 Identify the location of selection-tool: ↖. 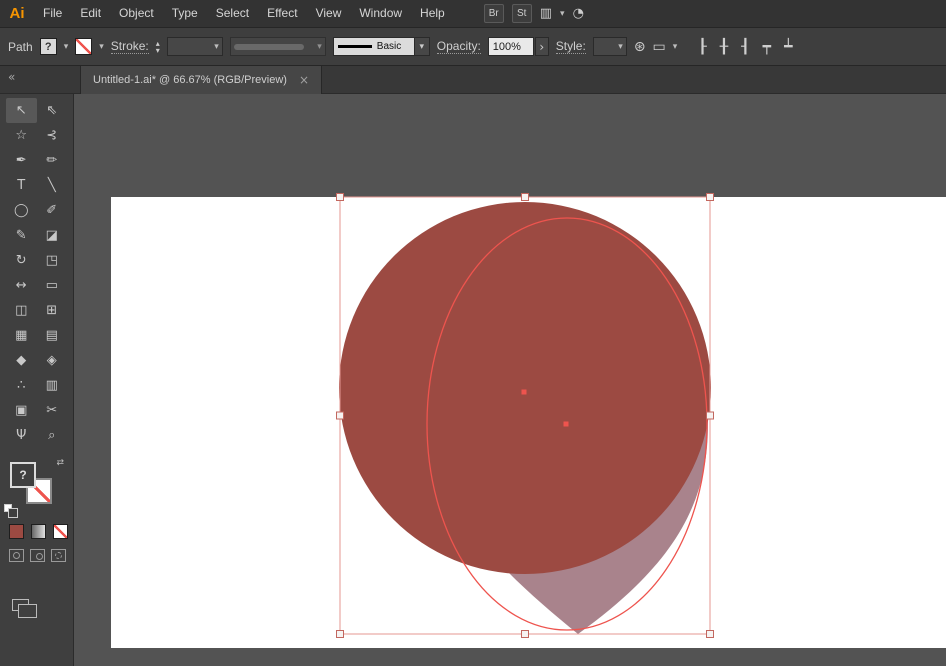
(21, 110).